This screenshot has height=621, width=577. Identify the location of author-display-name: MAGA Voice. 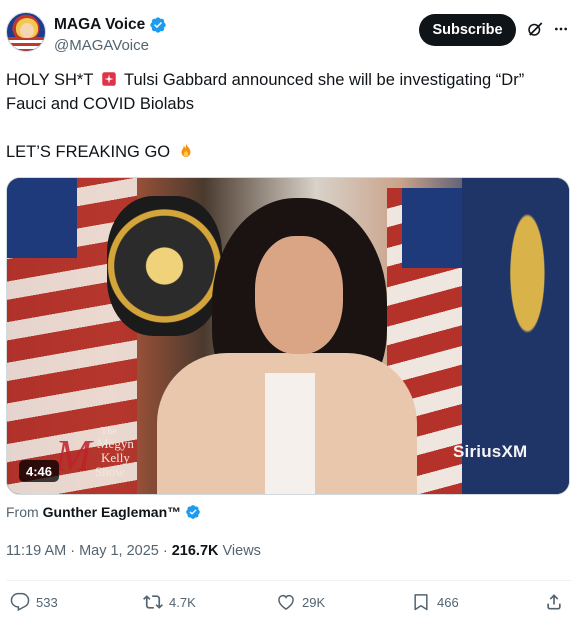
(99, 25).